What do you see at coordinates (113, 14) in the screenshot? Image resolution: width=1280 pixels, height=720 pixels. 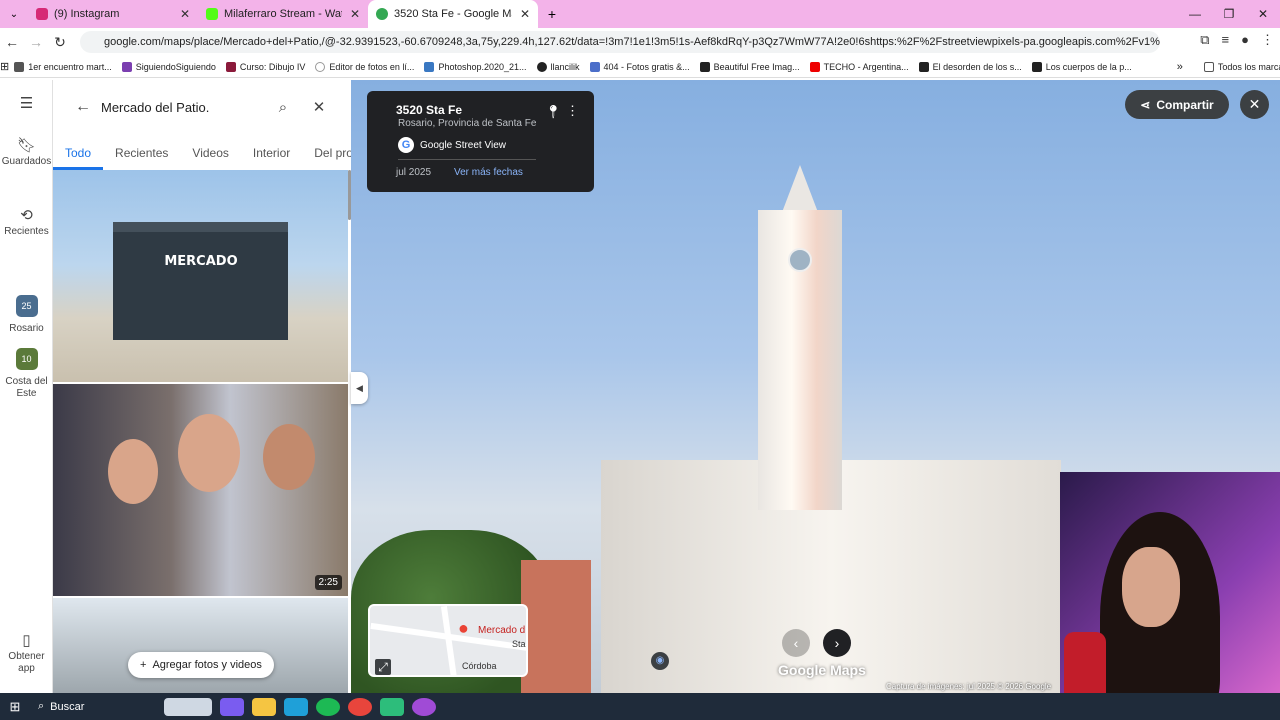 I see `tab-instagram: (9) Instagram ✕` at bounding box center [113, 14].